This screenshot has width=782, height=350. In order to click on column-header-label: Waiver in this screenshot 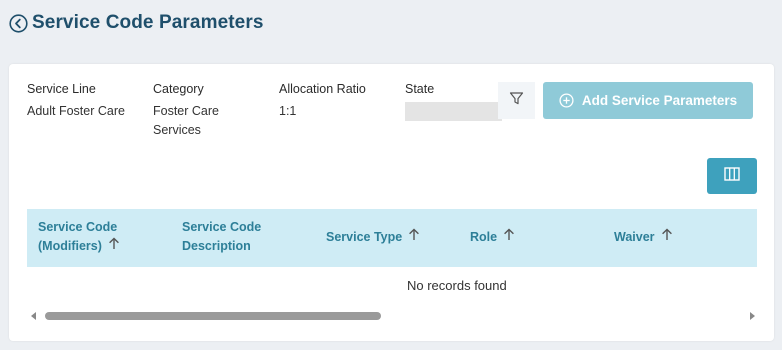, I will do `click(634, 237)`.